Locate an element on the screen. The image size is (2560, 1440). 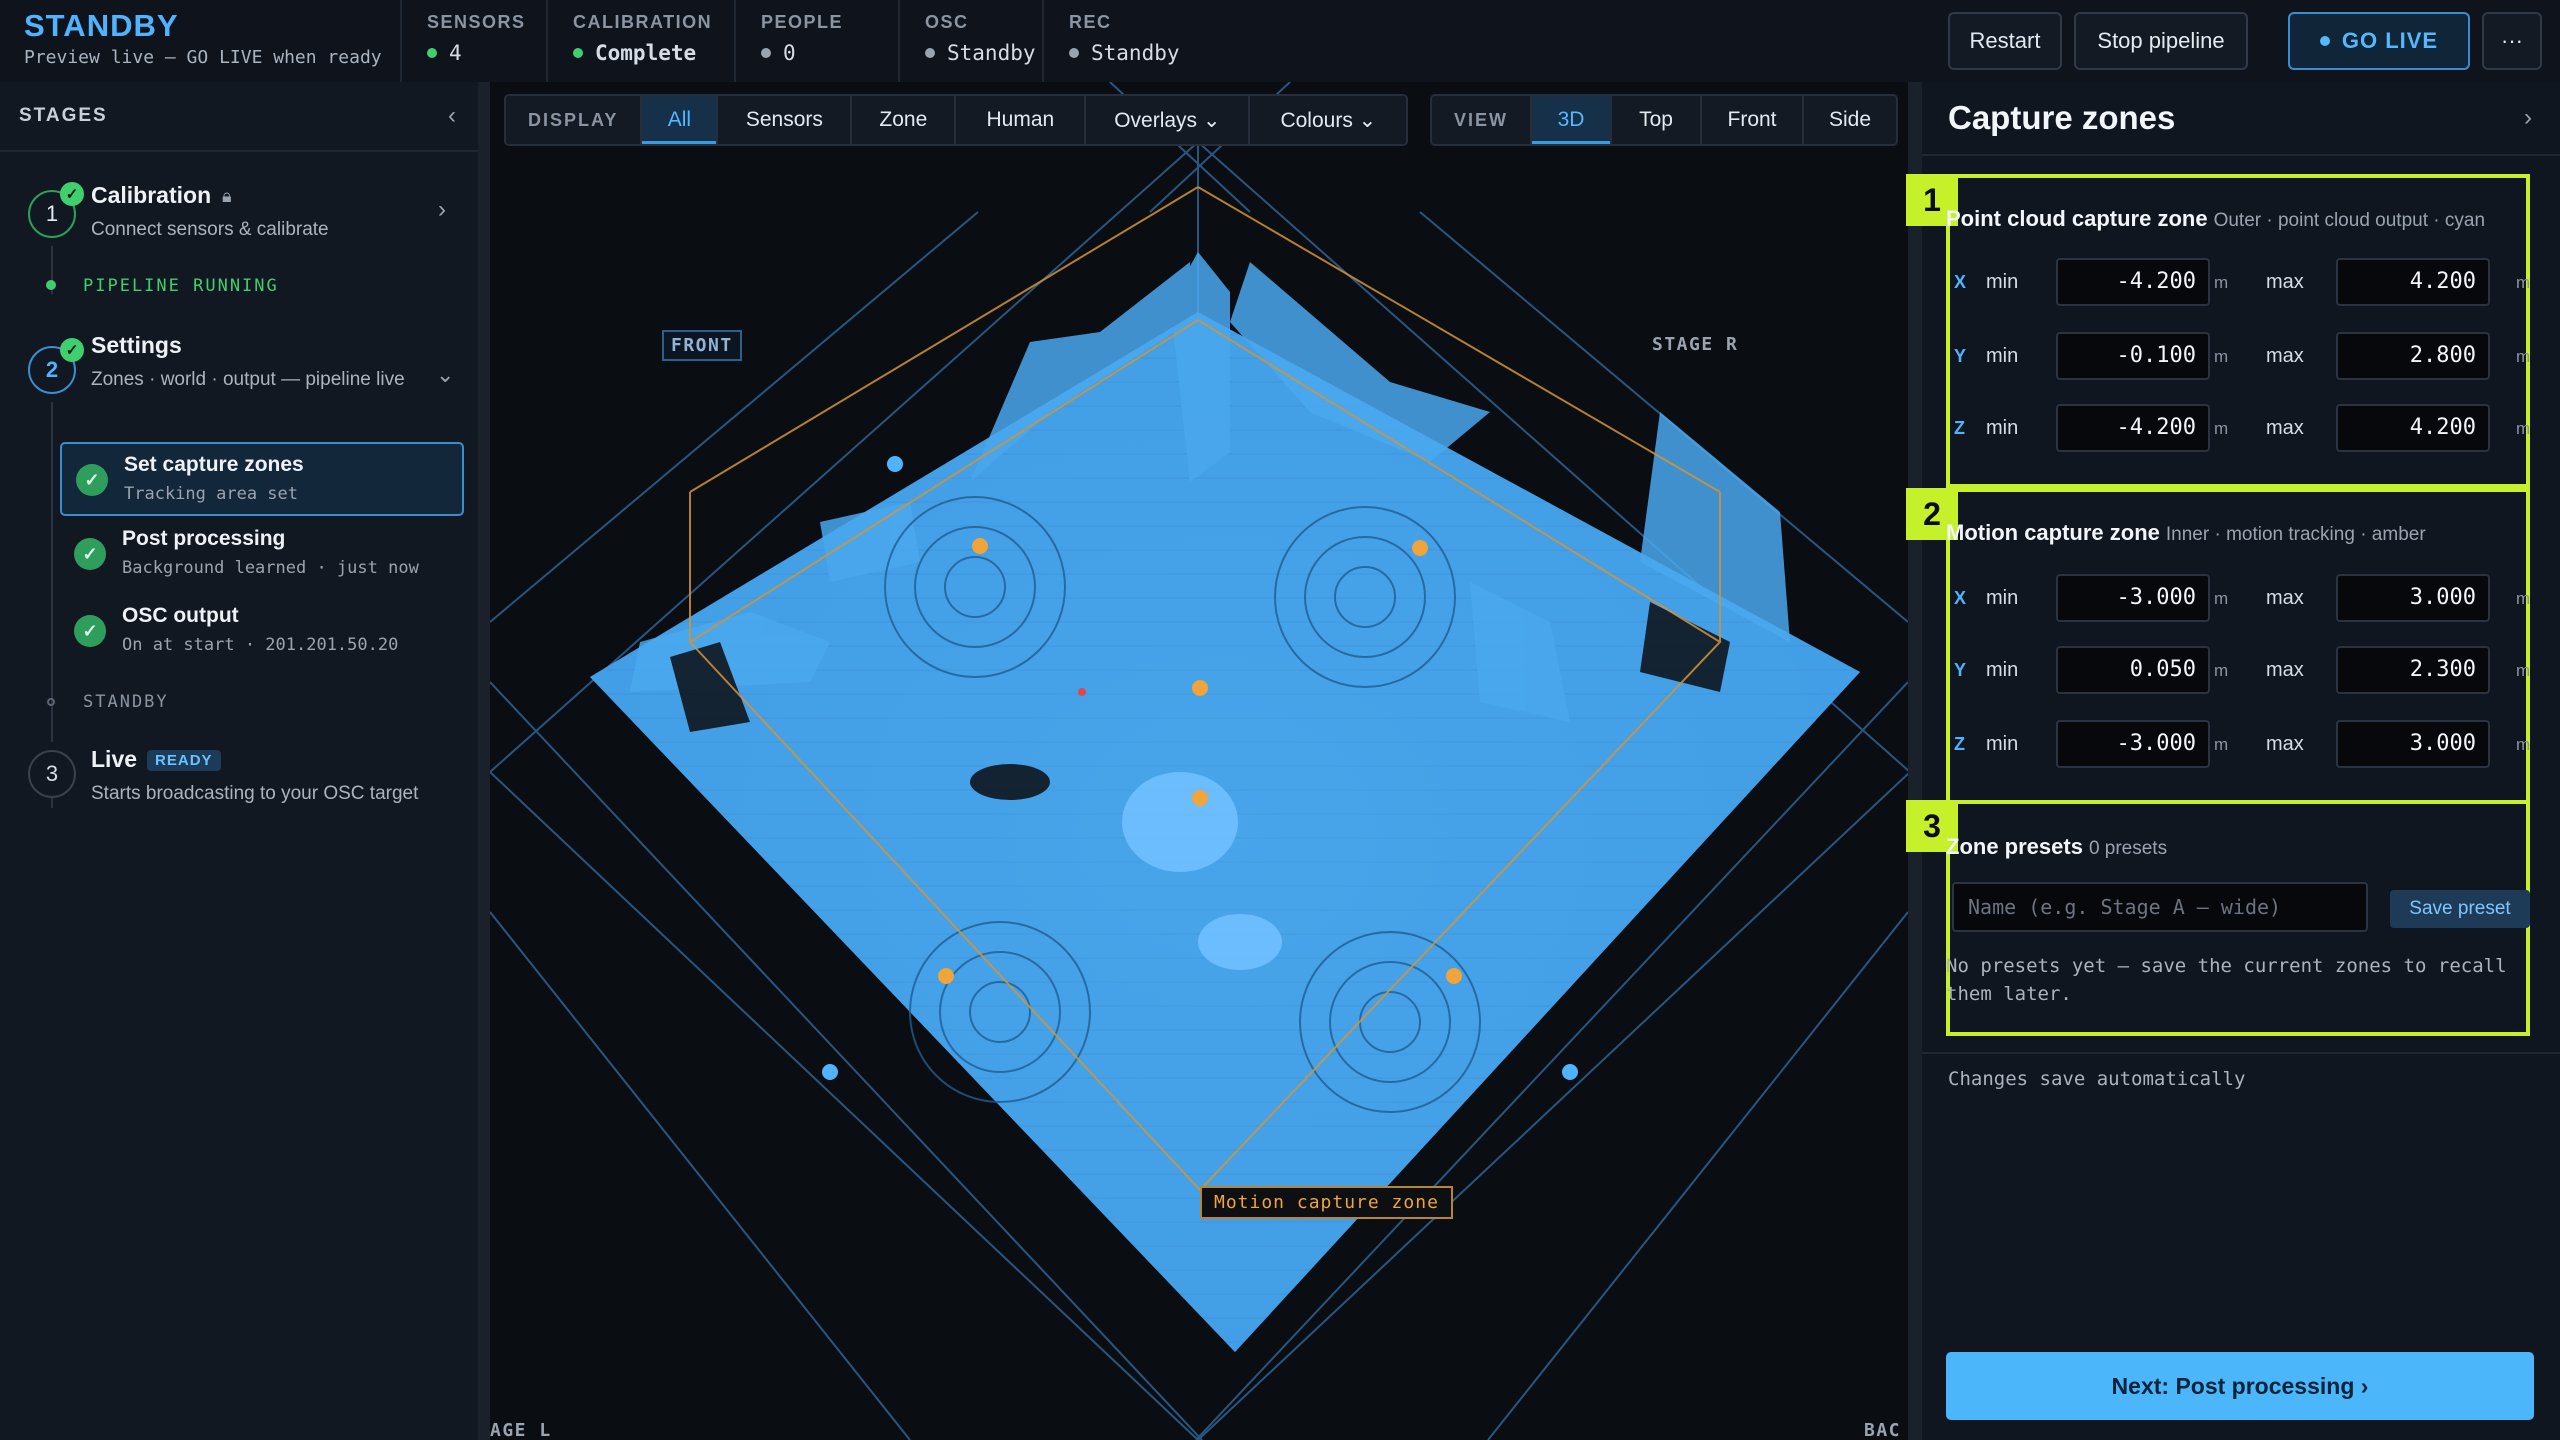
axis-row-z: Z min -3.000 m max 3.000 m is located at coordinates (2242, 746).